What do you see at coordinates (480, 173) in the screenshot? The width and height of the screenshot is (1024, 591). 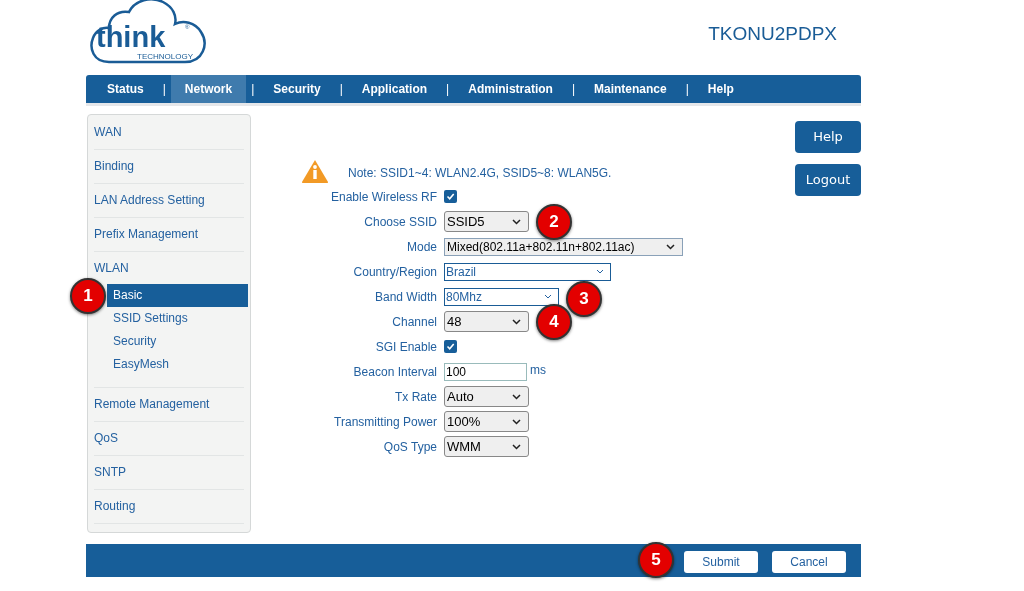 I see `note-text: Note: SSID1~4: WLAN2.4G, SSID5~8: WLAN5G.` at bounding box center [480, 173].